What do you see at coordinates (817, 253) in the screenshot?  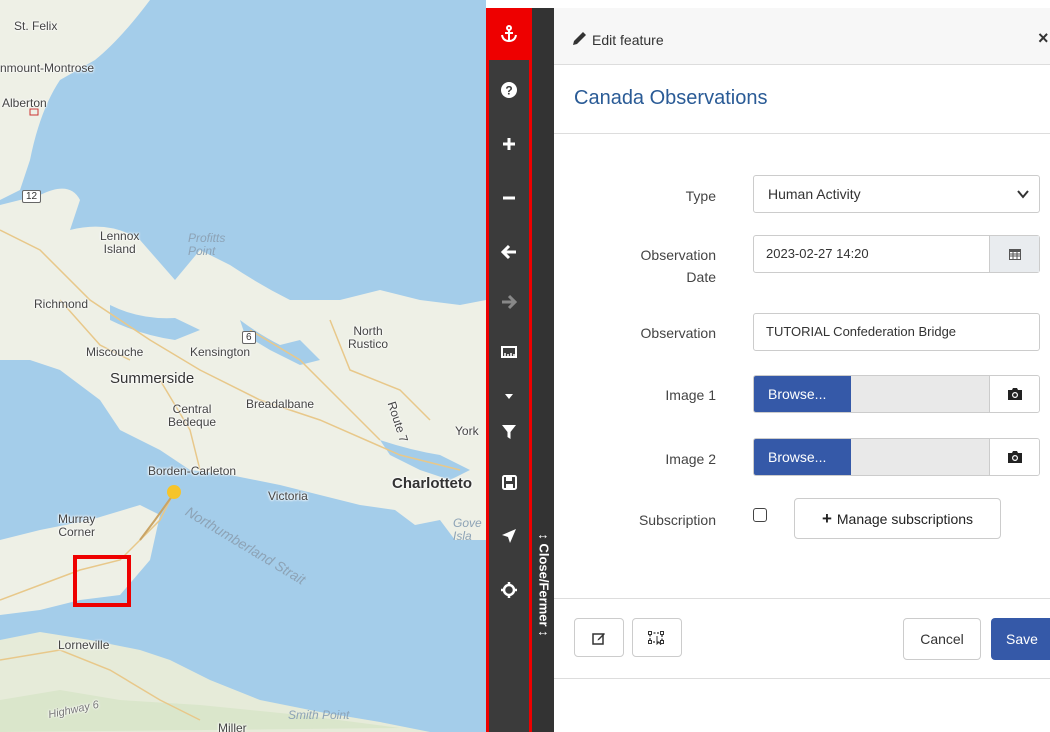 I see `observation-date-value: 2023-02-27 14:20` at bounding box center [817, 253].